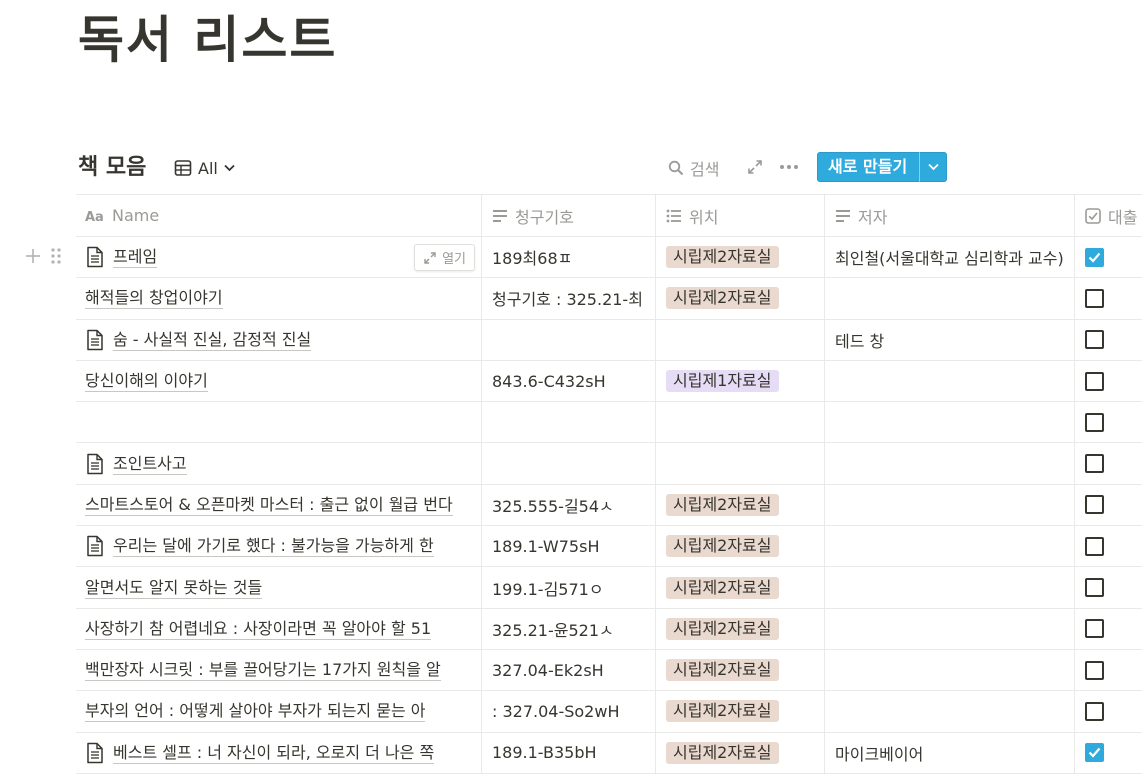 The height and width of the screenshot is (777, 1142). Describe the element at coordinates (56, 256) in the screenshot. I see `drag-handle-icon` at that location.